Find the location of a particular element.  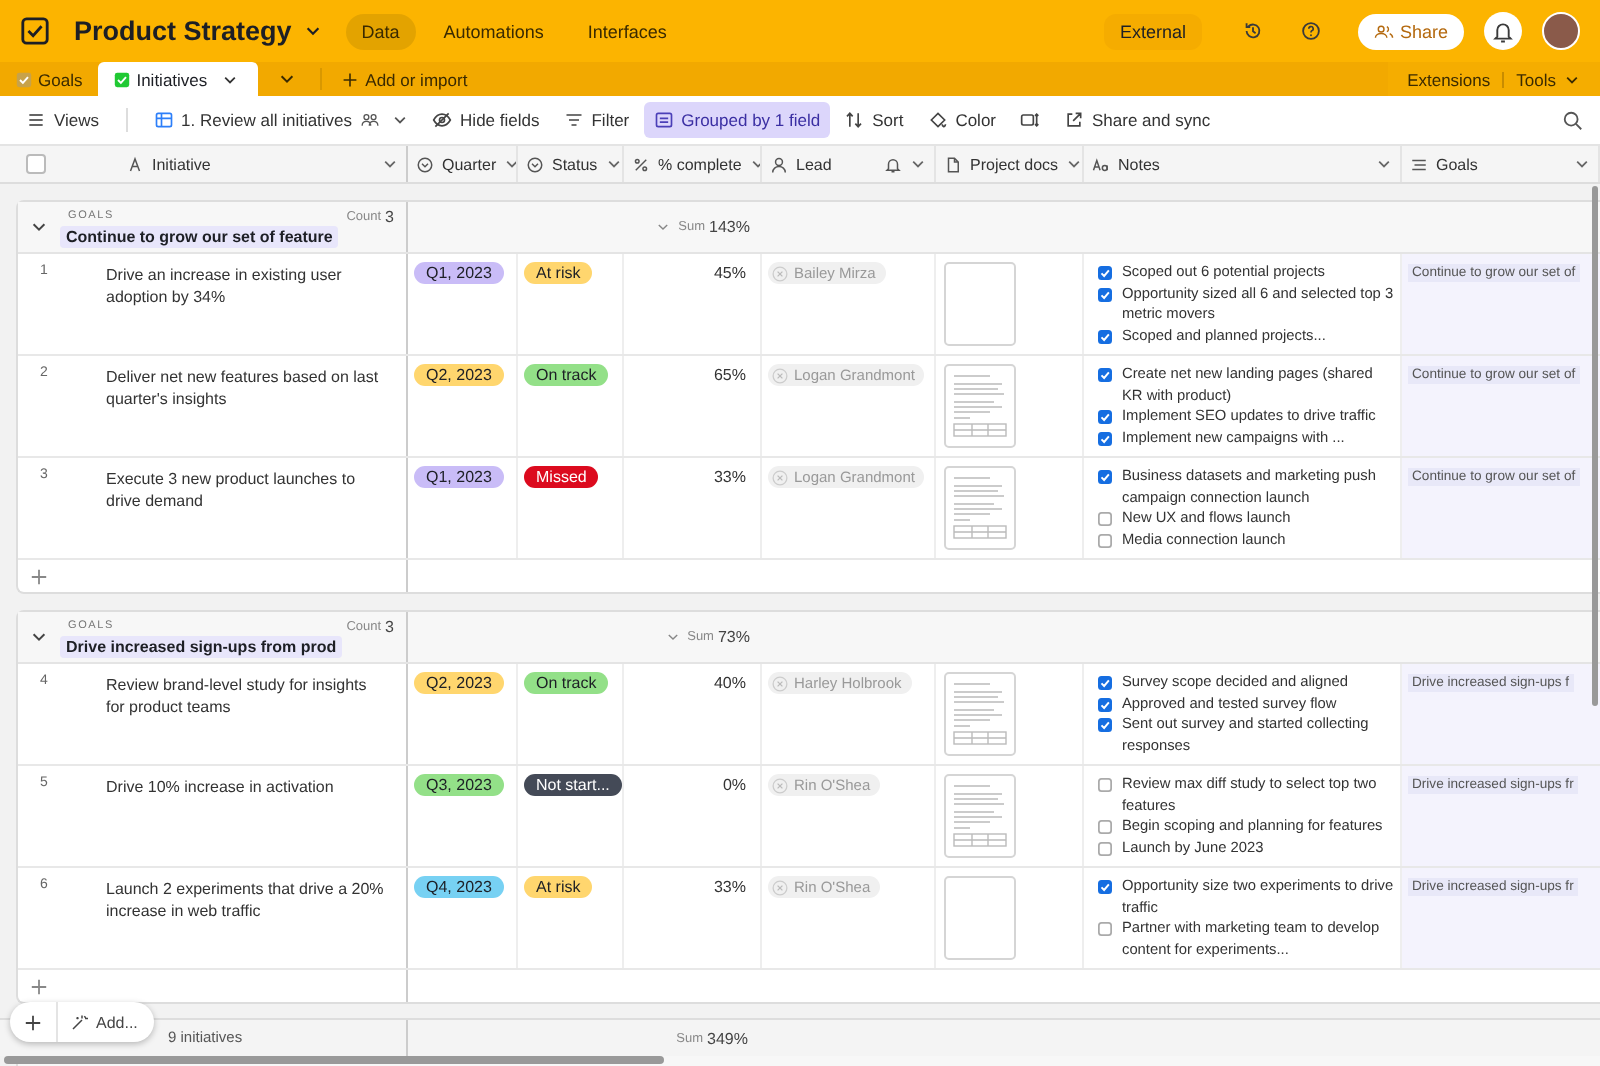

nav-tab: Data is located at coordinates (380, 31).